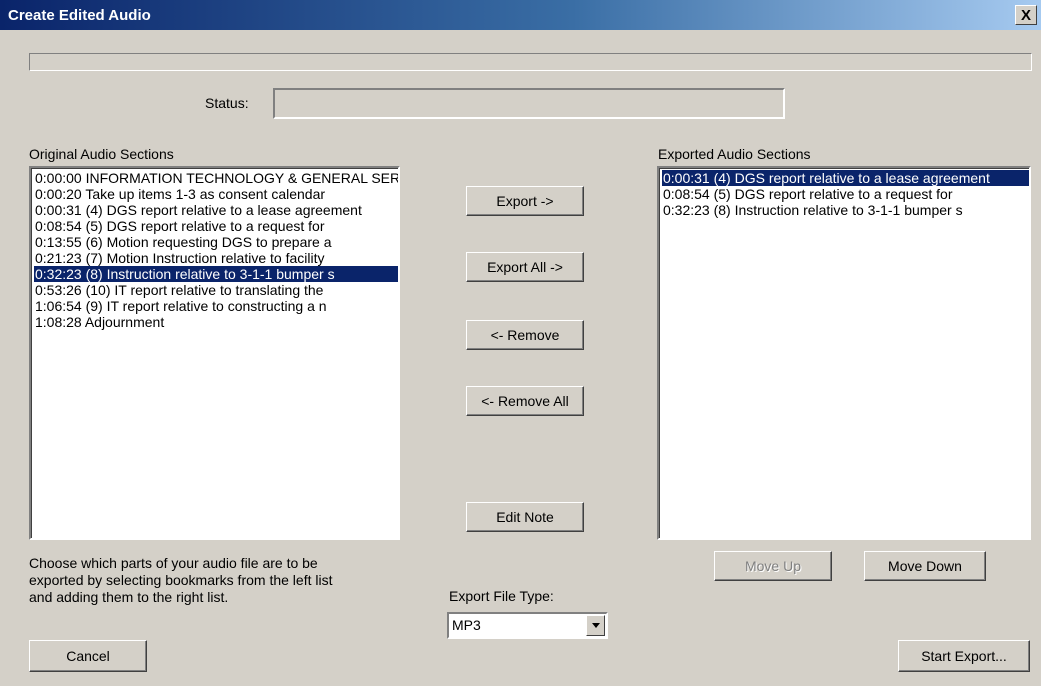  I want to click on remove-button: <- Remove, so click(525, 335).